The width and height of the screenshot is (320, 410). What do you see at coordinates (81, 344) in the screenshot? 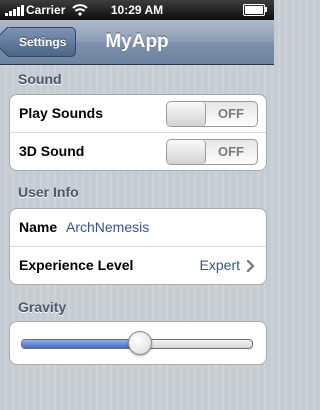
I see `gravity-slider-fill` at bounding box center [81, 344].